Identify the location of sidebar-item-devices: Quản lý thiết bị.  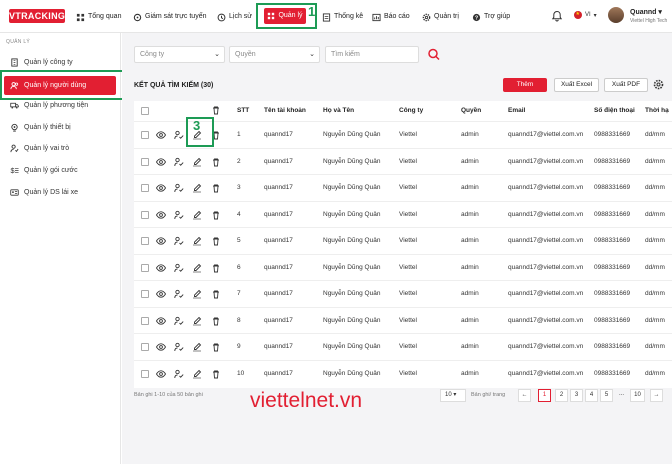
(40, 127).